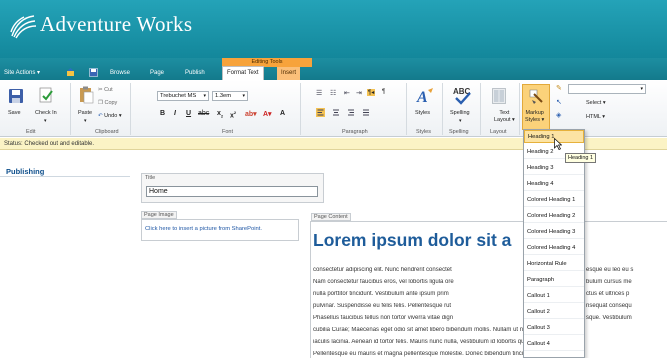 This screenshot has height=358, width=667. I want to click on cut-label: Cut, so click(108, 90).